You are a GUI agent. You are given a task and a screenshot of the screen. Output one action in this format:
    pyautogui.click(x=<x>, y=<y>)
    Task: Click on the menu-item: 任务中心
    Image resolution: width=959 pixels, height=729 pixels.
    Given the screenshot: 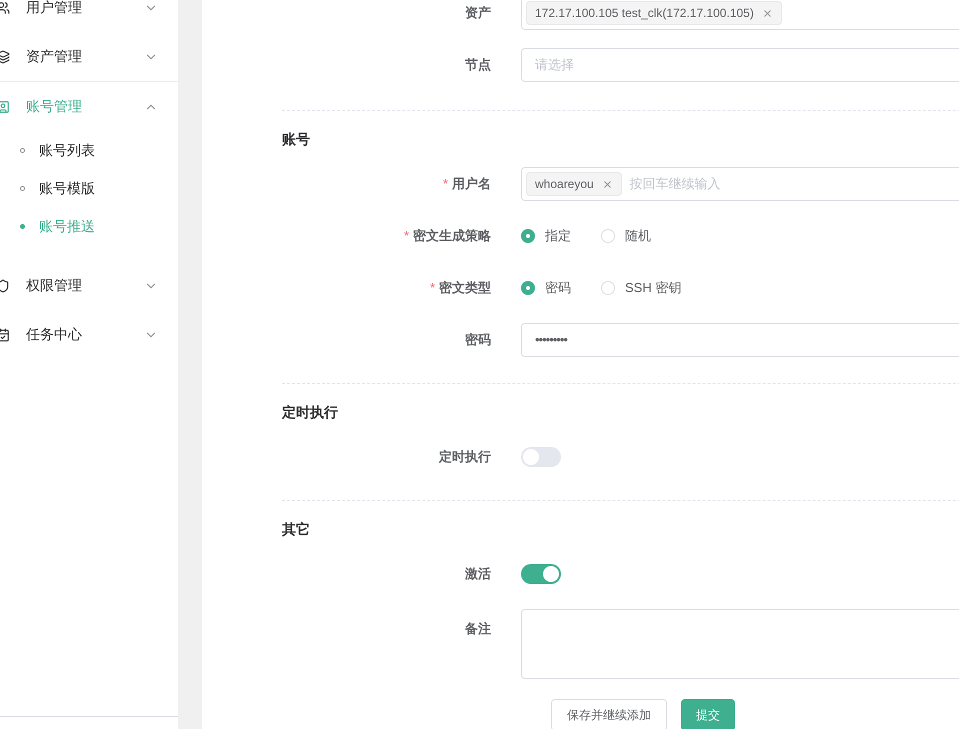 What is the action you would take?
    pyautogui.click(x=89, y=334)
    